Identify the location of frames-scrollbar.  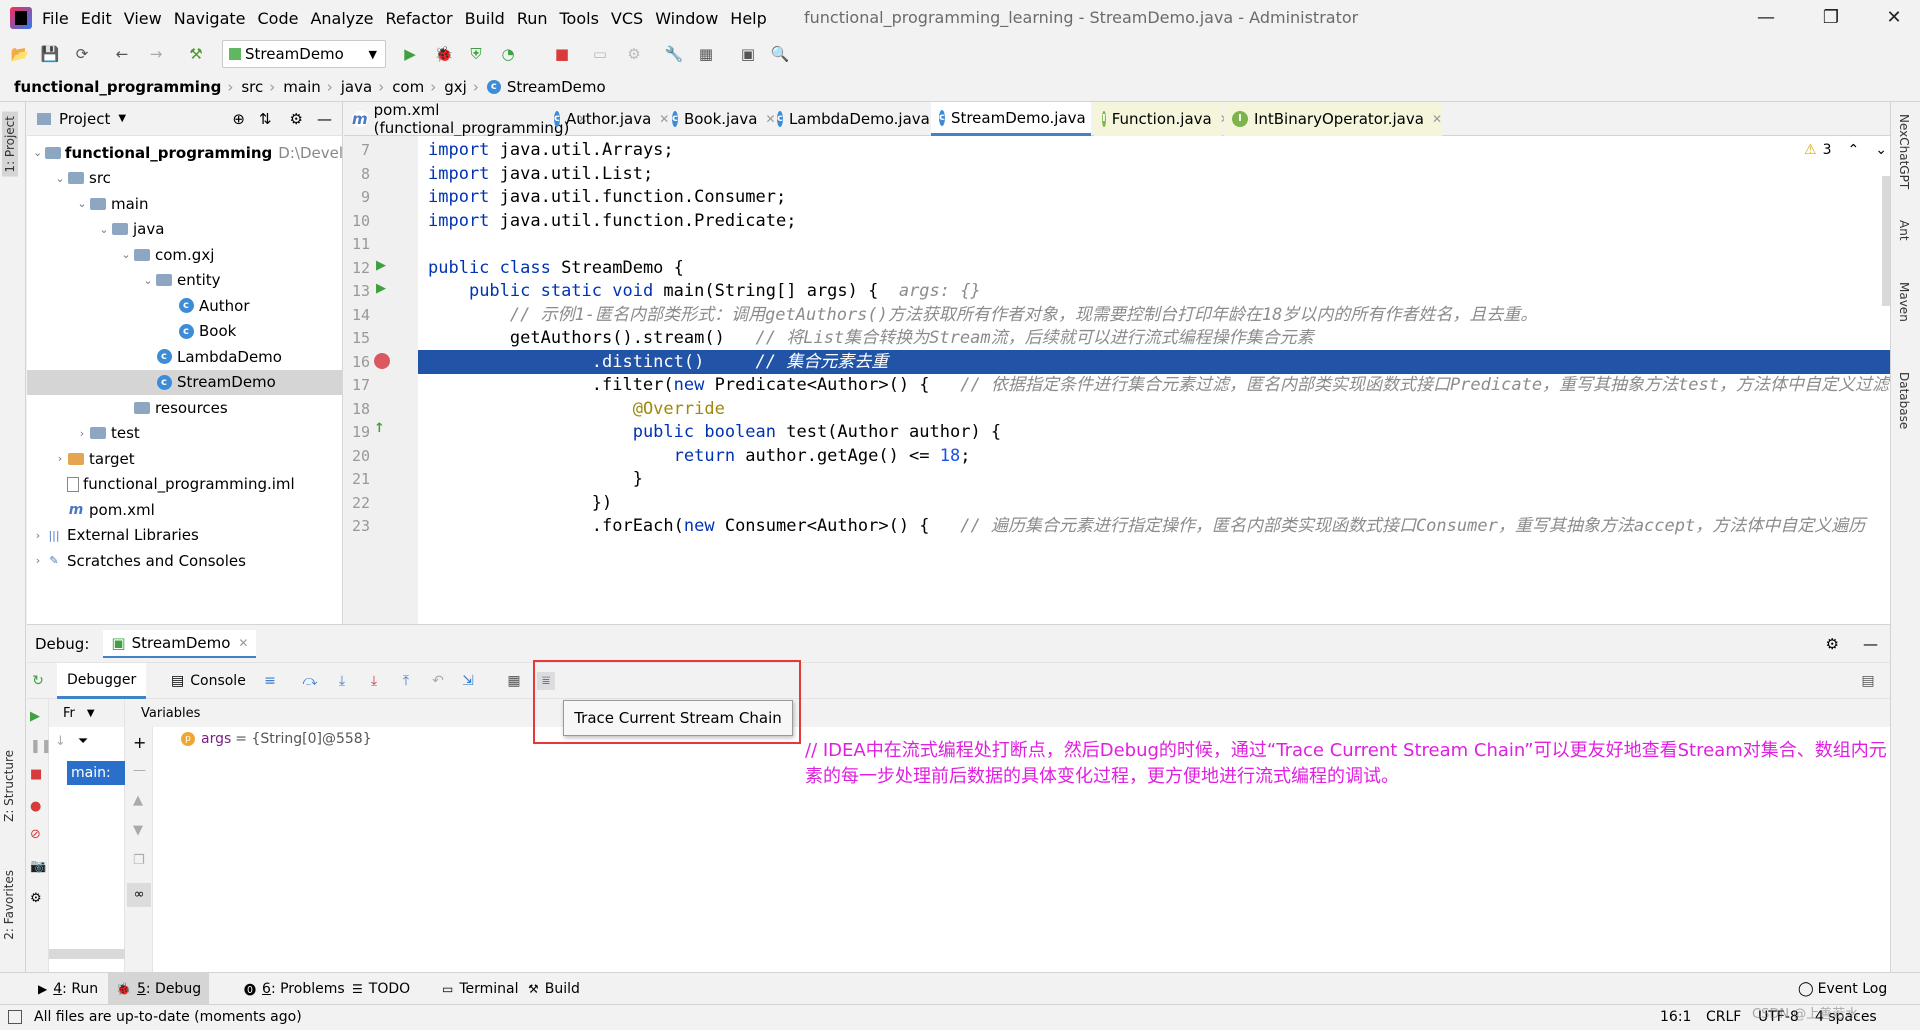
(87, 954).